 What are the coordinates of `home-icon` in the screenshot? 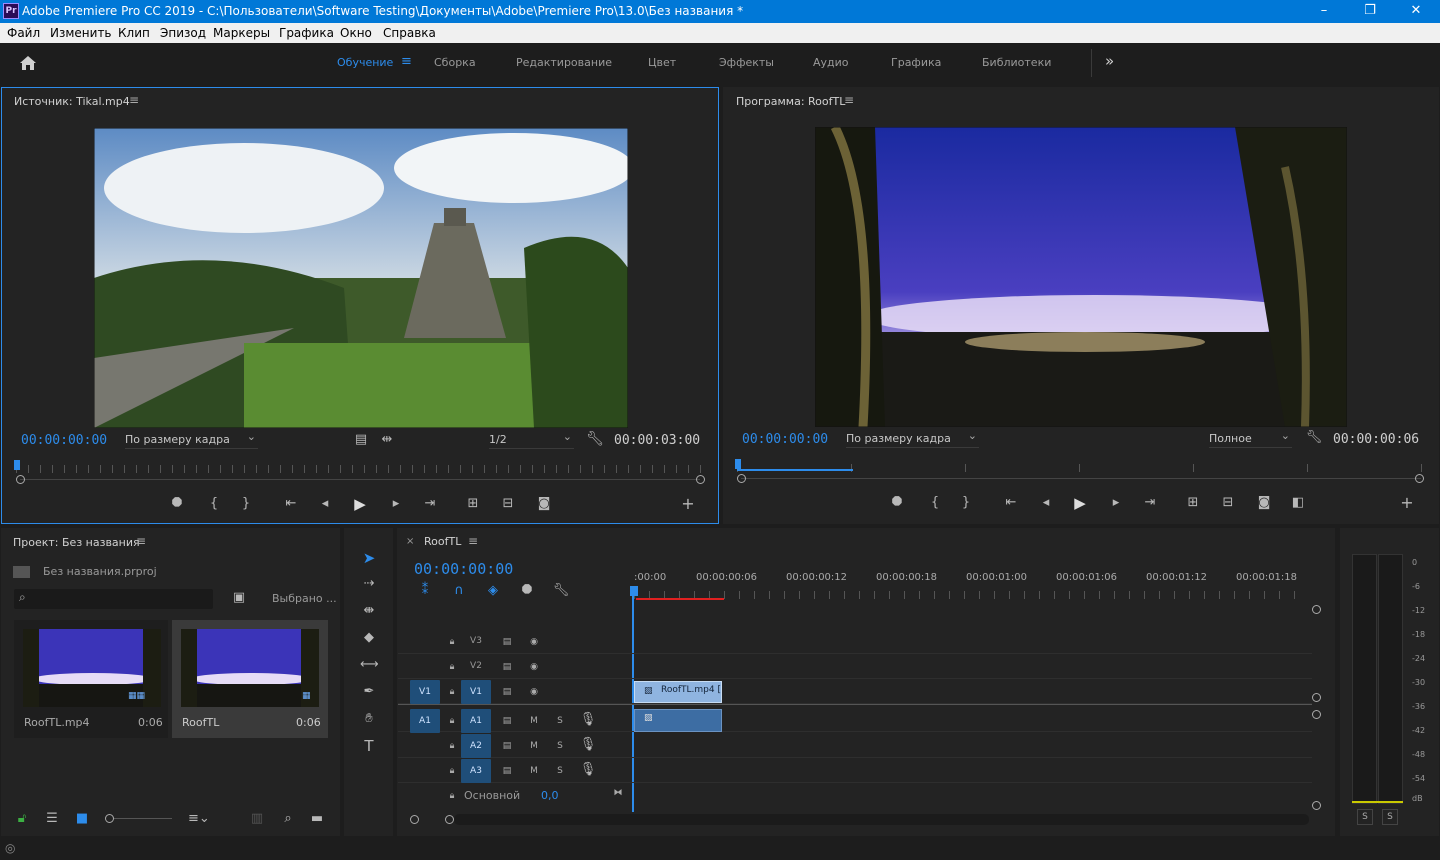 It's located at (28, 63).